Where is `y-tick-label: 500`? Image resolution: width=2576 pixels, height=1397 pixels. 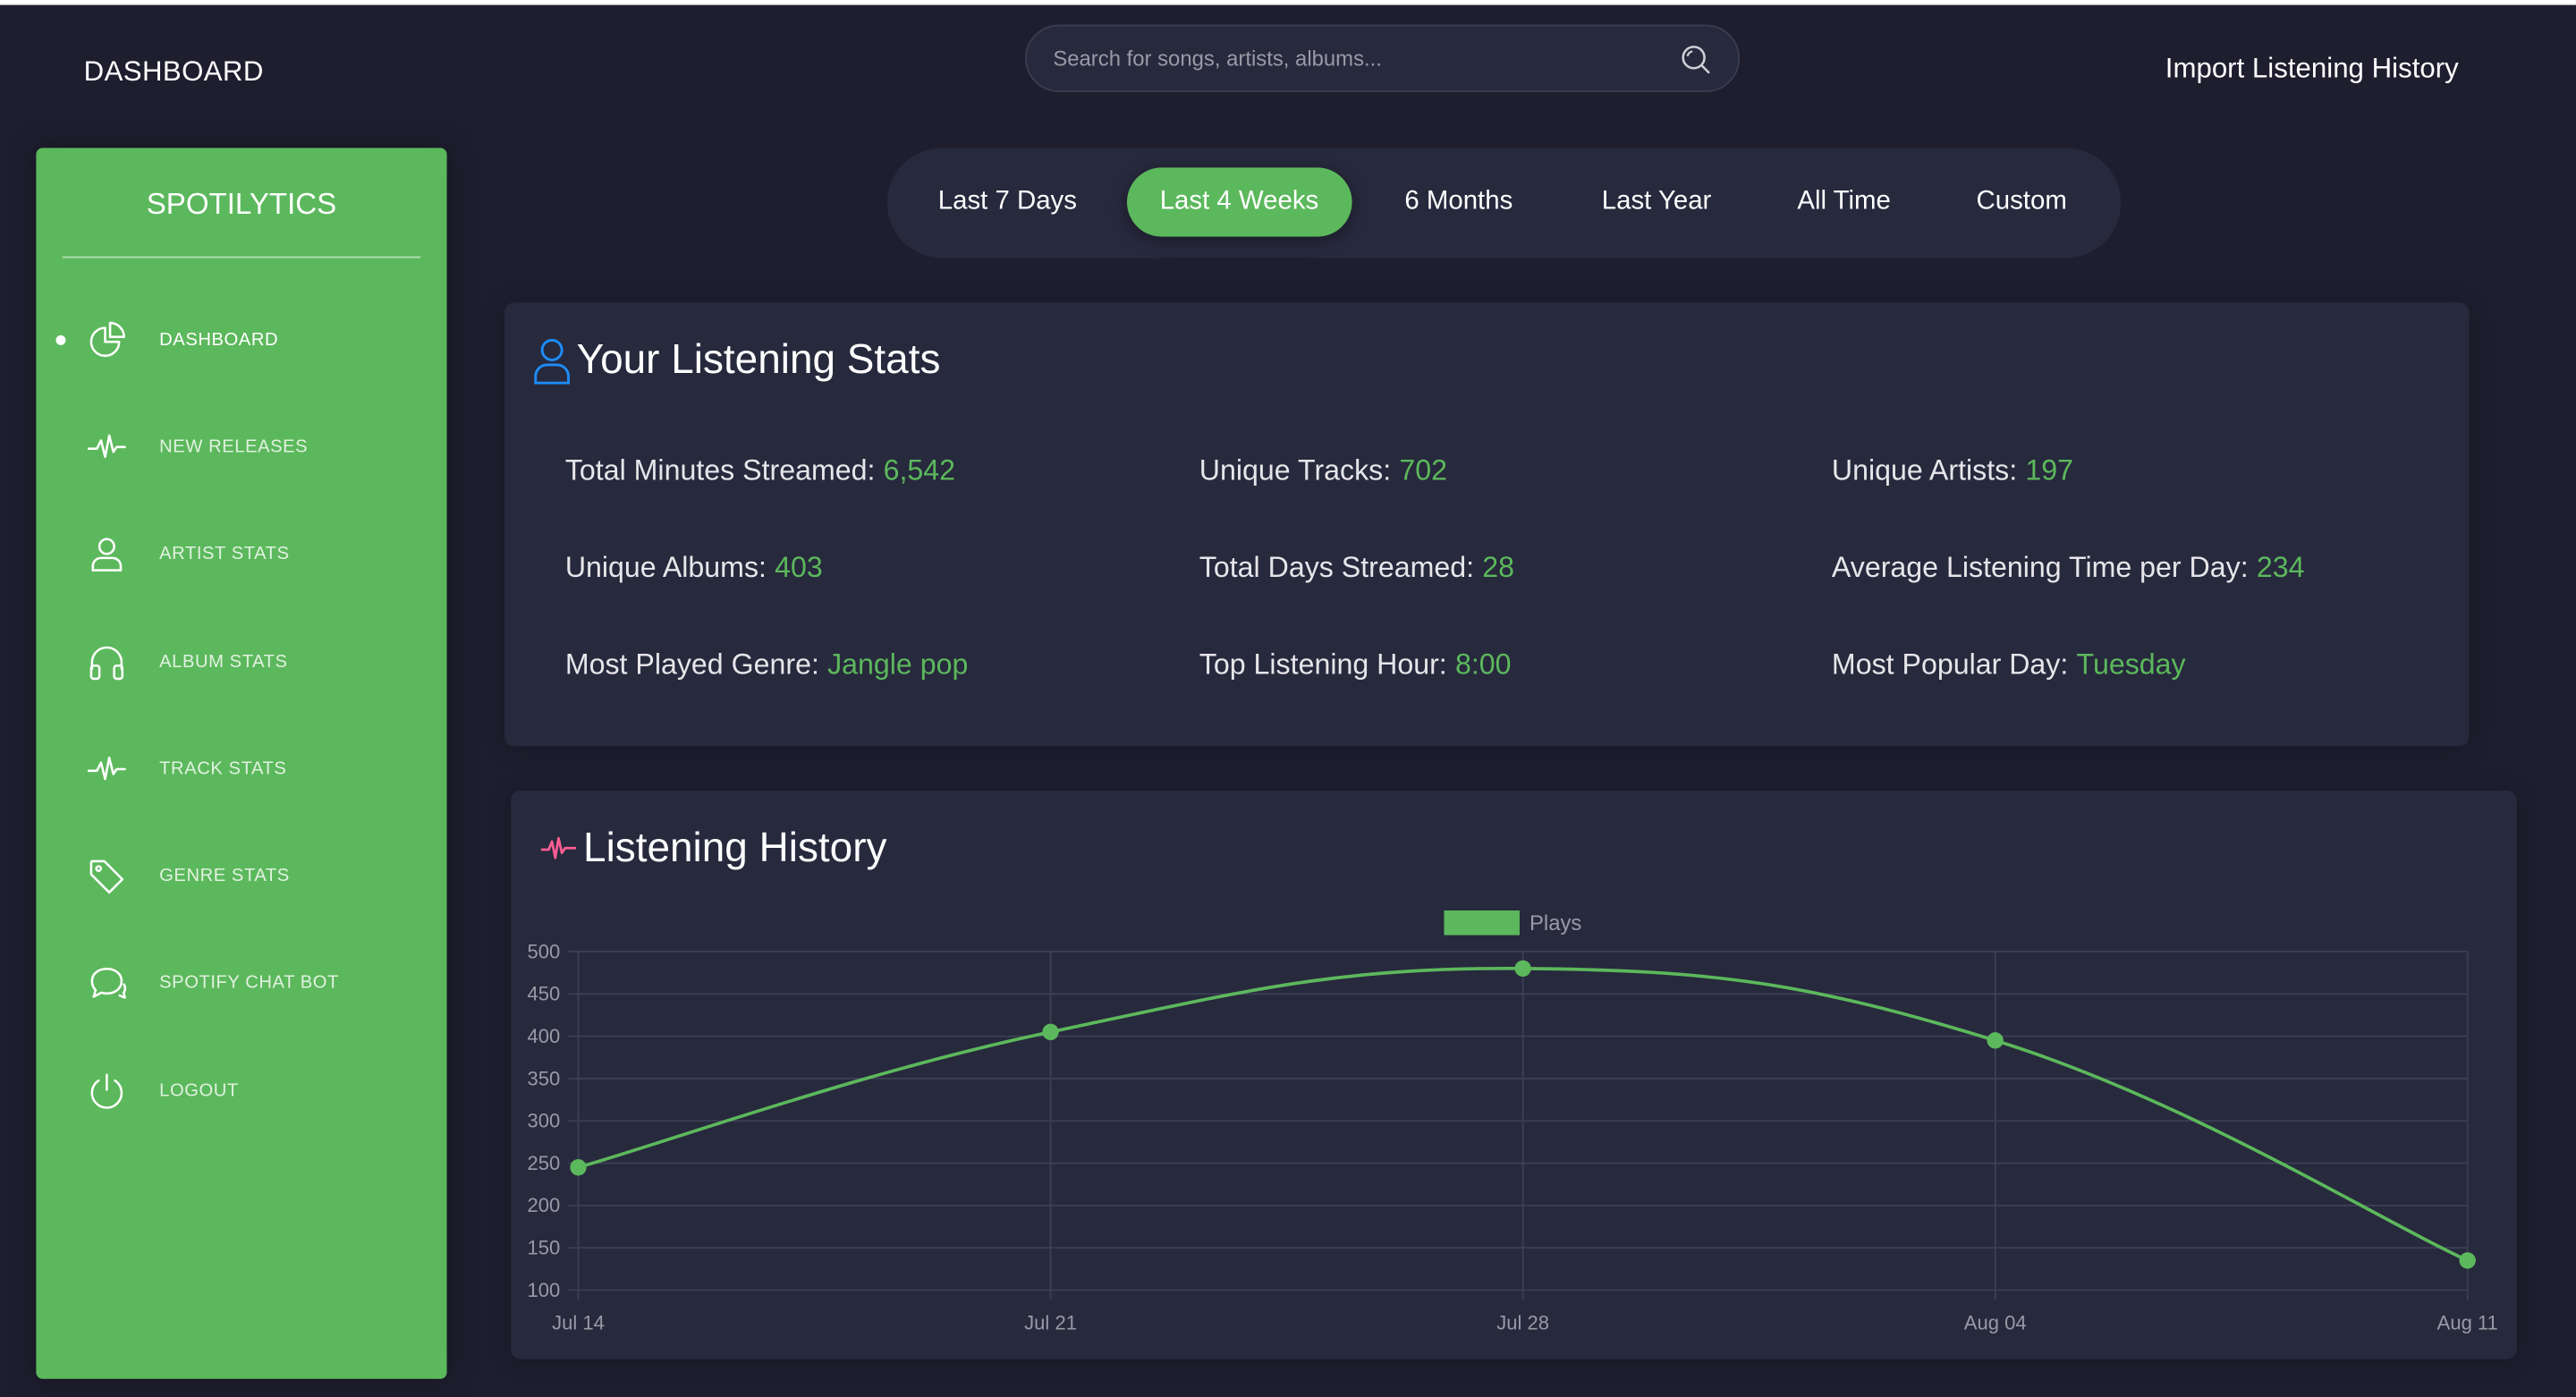 y-tick-label: 500 is located at coordinates (544, 951).